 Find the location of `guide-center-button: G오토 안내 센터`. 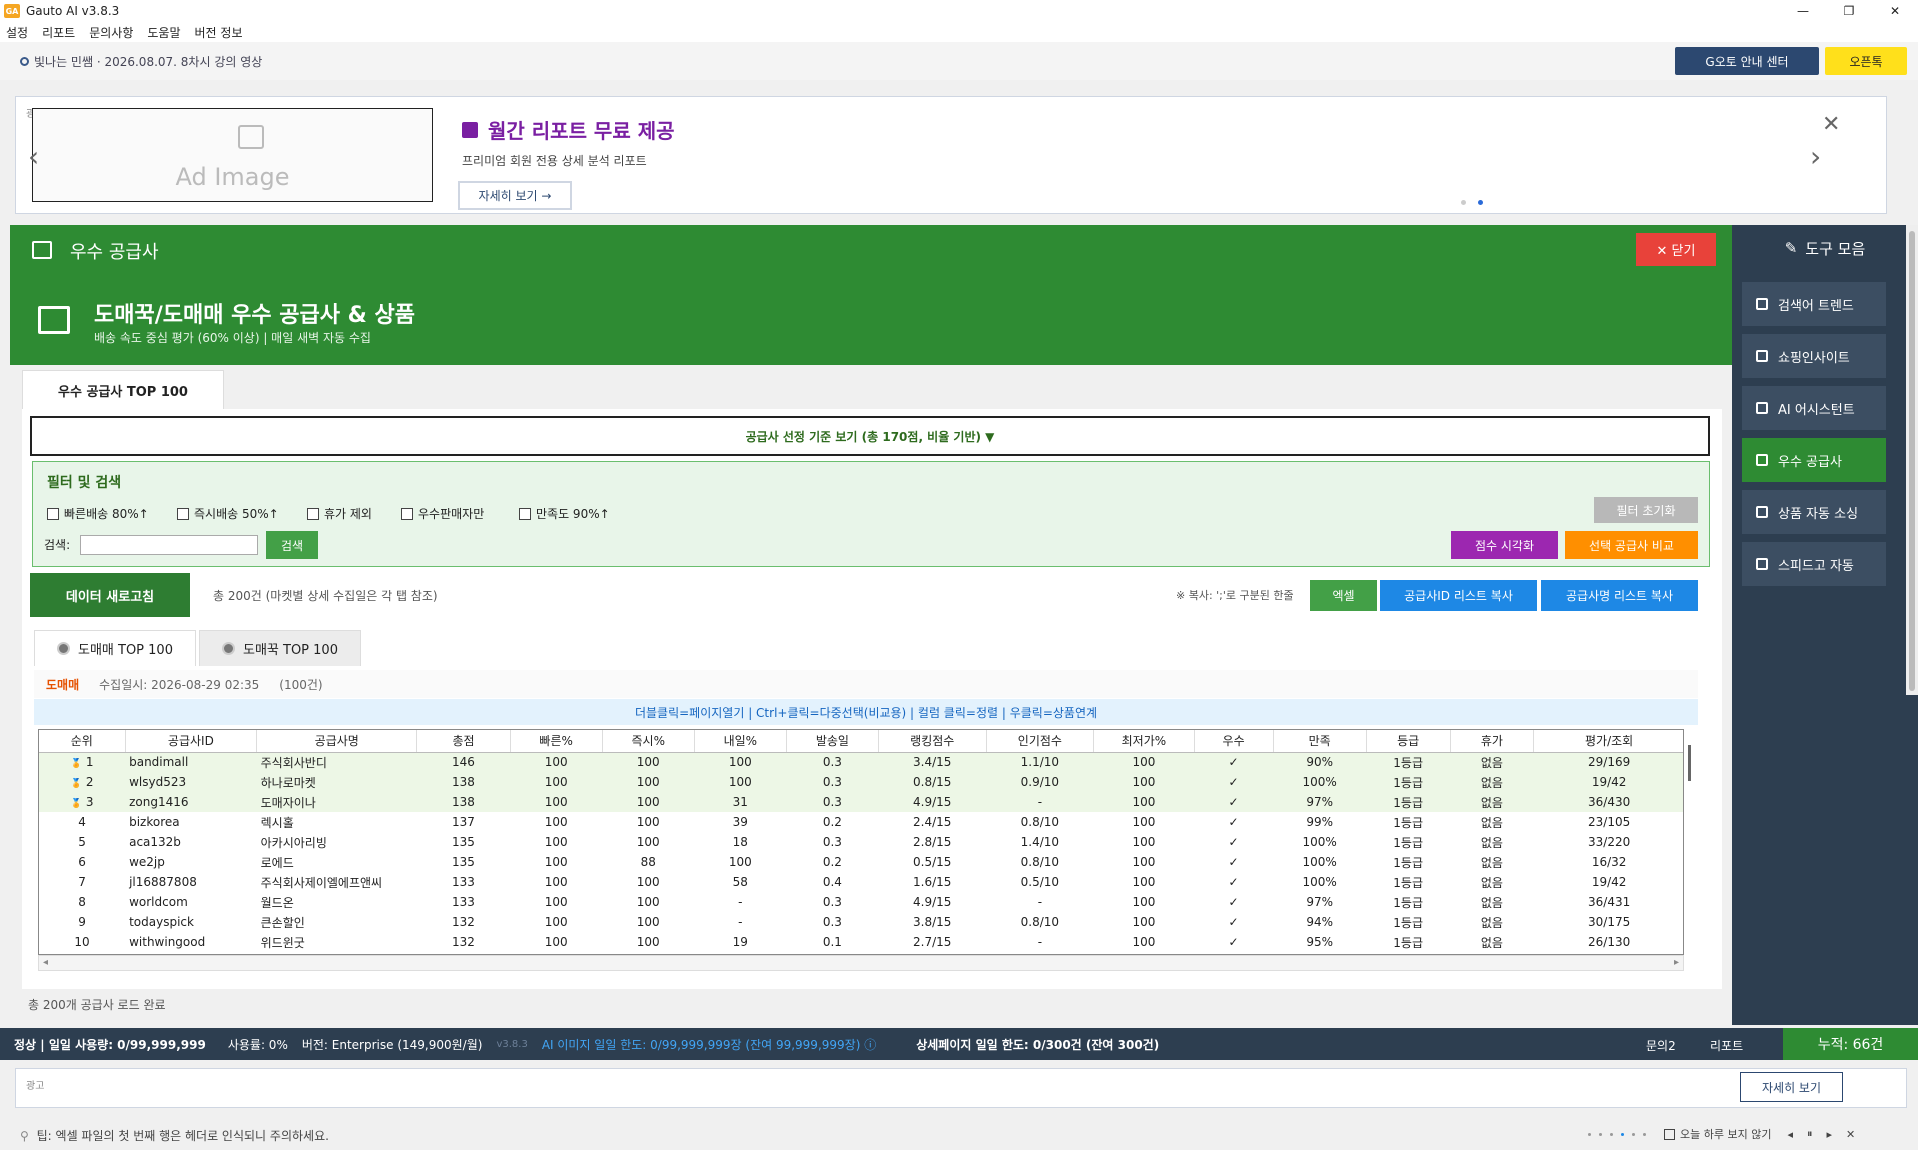

guide-center-button: G오토 안내 센터 is located at coordinates (1747, 61).